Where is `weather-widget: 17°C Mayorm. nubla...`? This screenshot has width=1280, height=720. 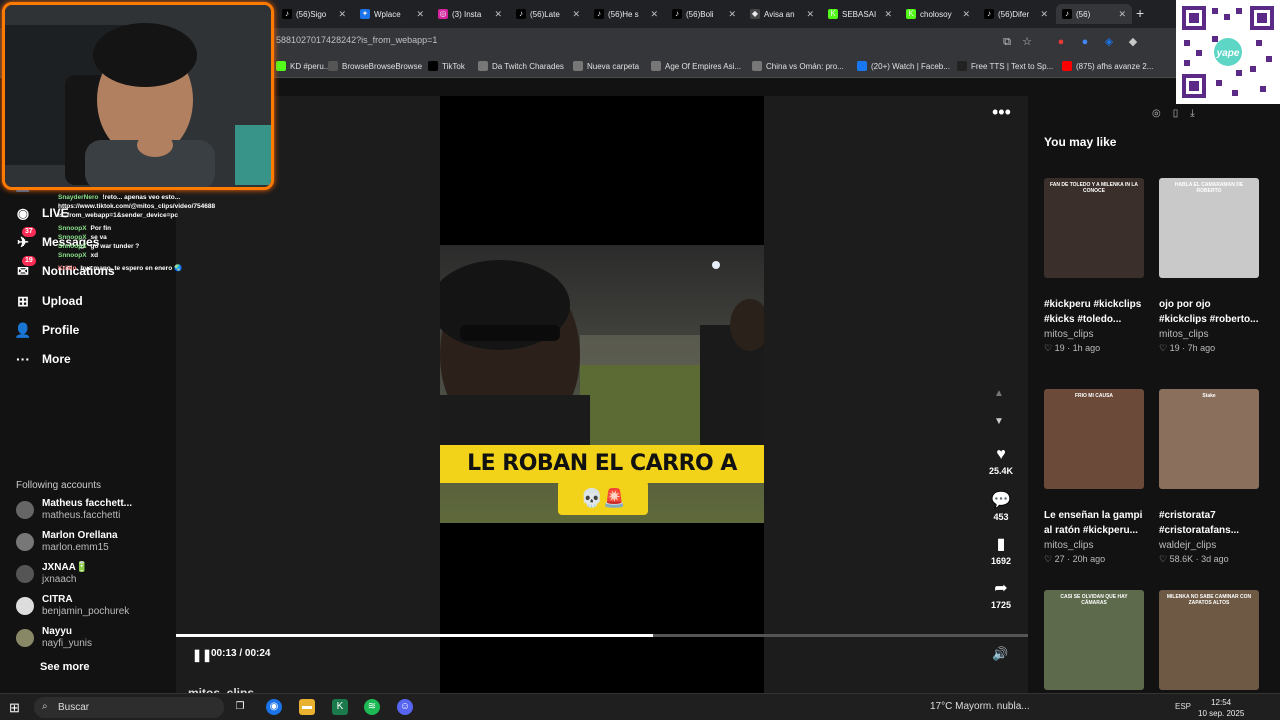 weather-widget: 17°C Mayorm. nubla... is located at coordinates (980, 706).